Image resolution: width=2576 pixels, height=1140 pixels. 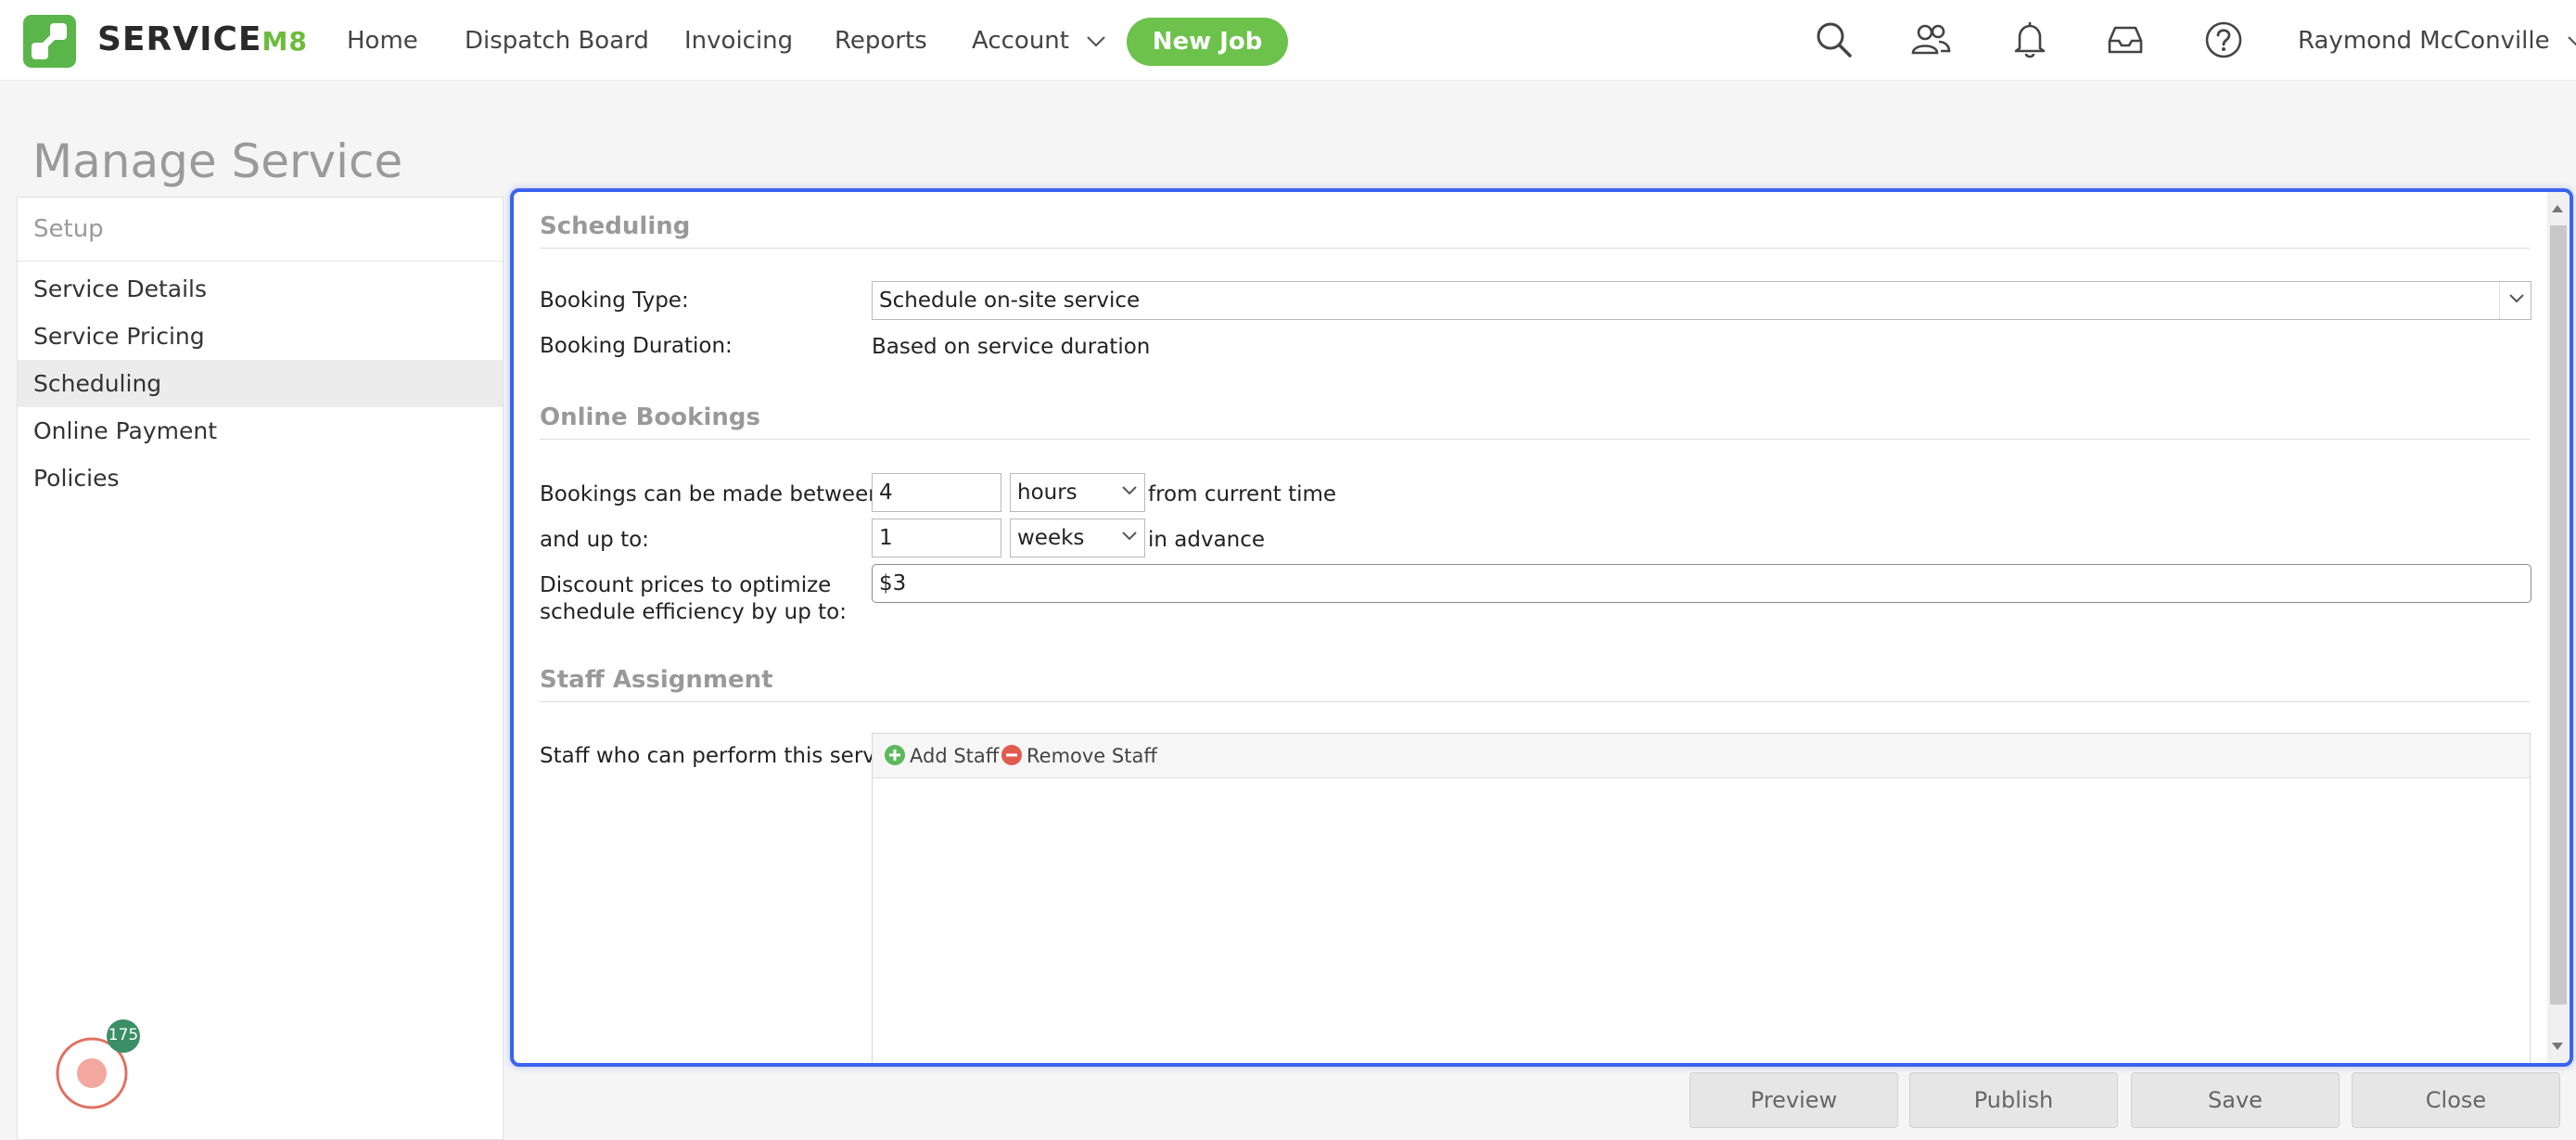 I want to click on nav-dispatch-board: Dispatch Board, so click(x=557, y=41).